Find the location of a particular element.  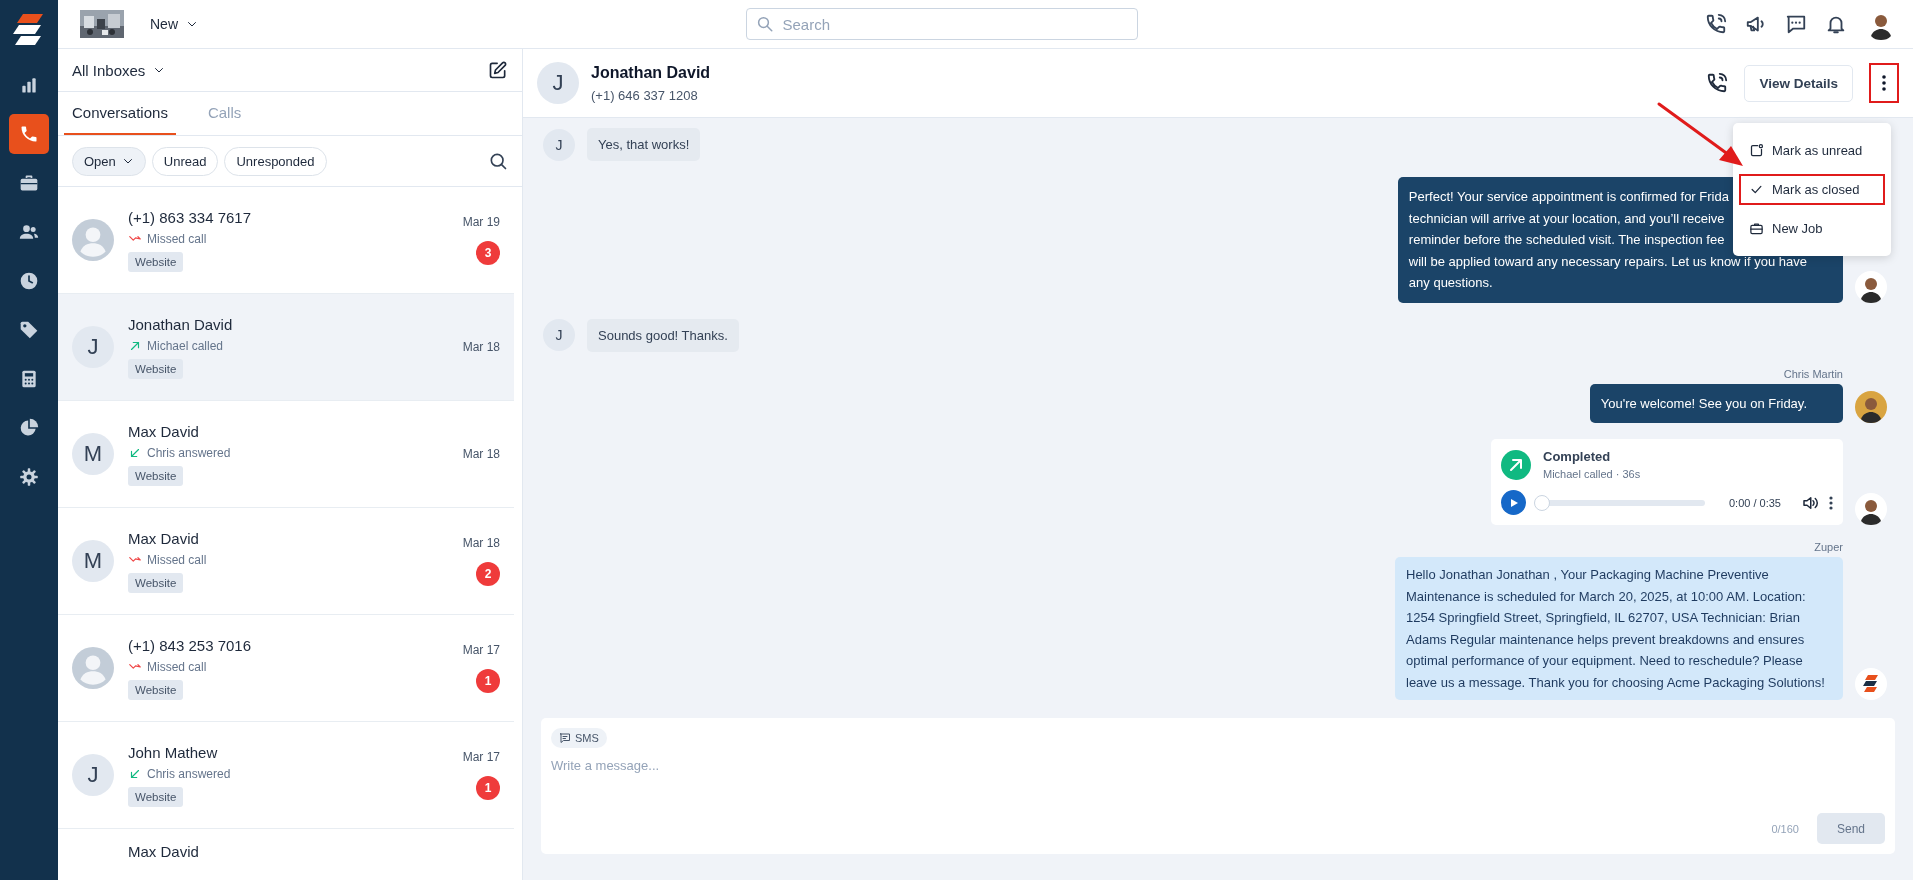

message-text: technician will arrive at your location, and you’ll receive is located at coordinates (1566, 218).